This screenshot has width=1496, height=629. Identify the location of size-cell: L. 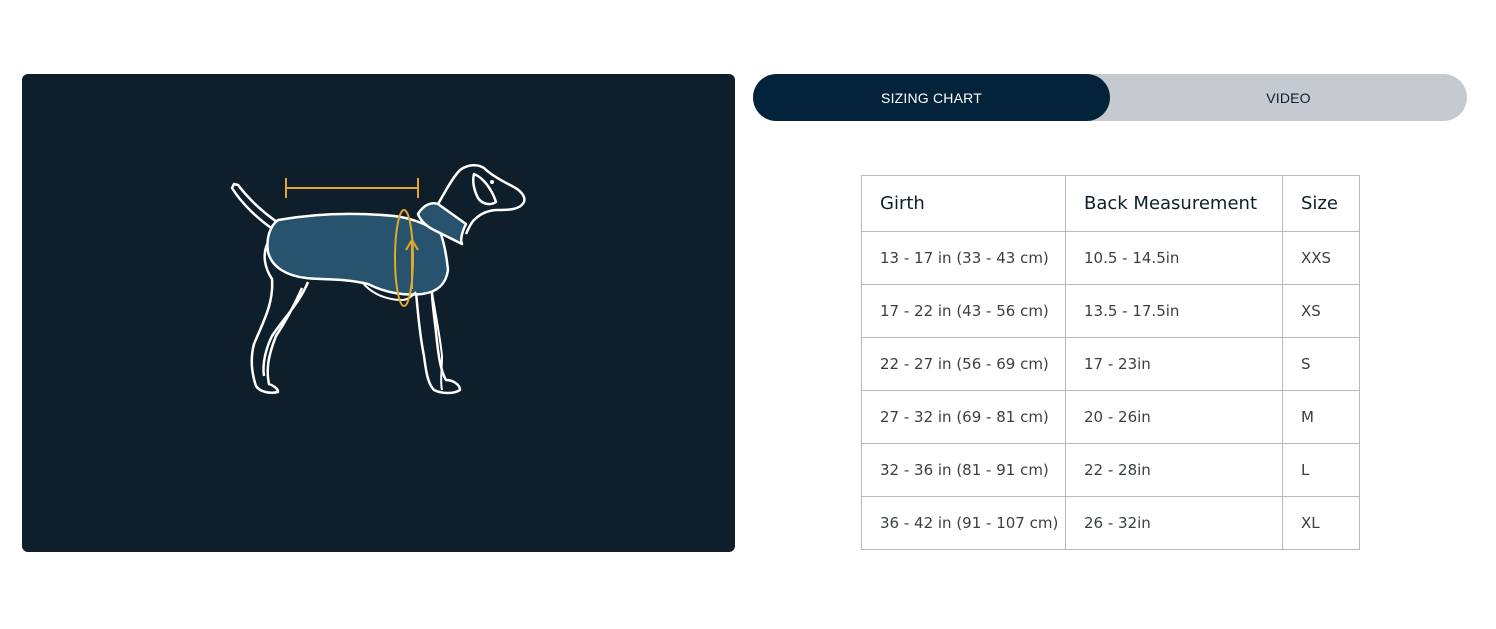
(1321, 470).